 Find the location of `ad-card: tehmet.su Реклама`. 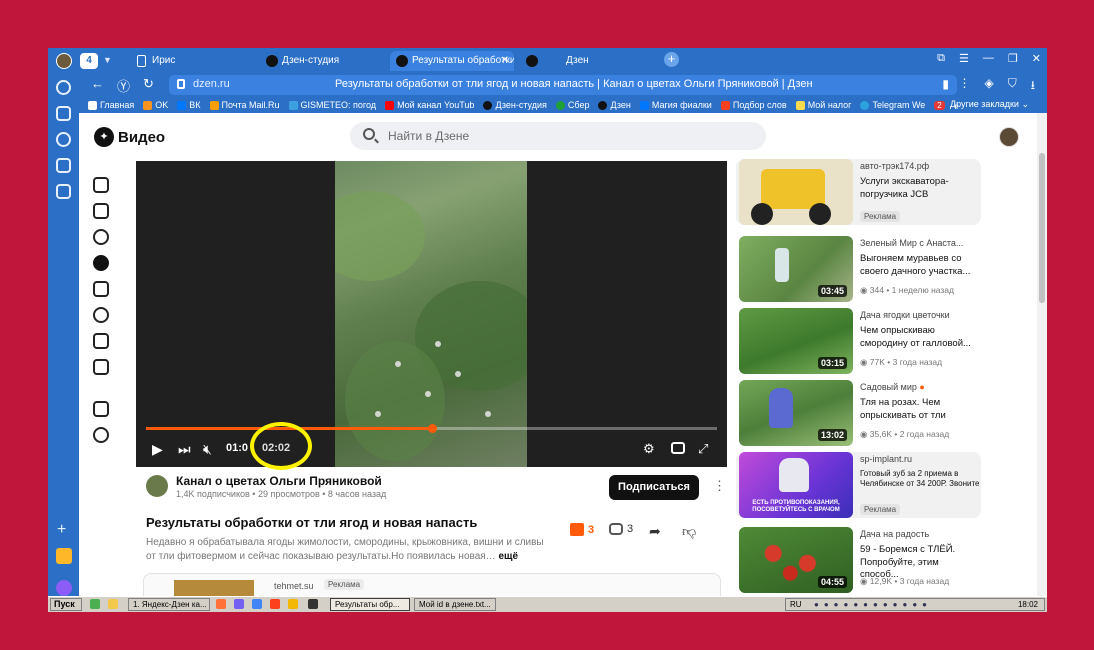

ad-card: tehmet.su Реклама is located at coordinates (432, 584).